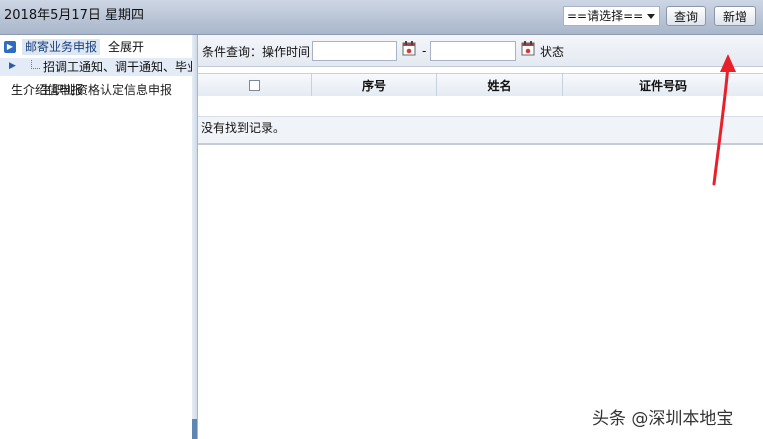 This screenshot has height=439, width=763. What do you see at coordinates (61, 47) in the screenshot?
I see `tree-root-label: 邮寄业务申报` at bounding box center [61, 47].